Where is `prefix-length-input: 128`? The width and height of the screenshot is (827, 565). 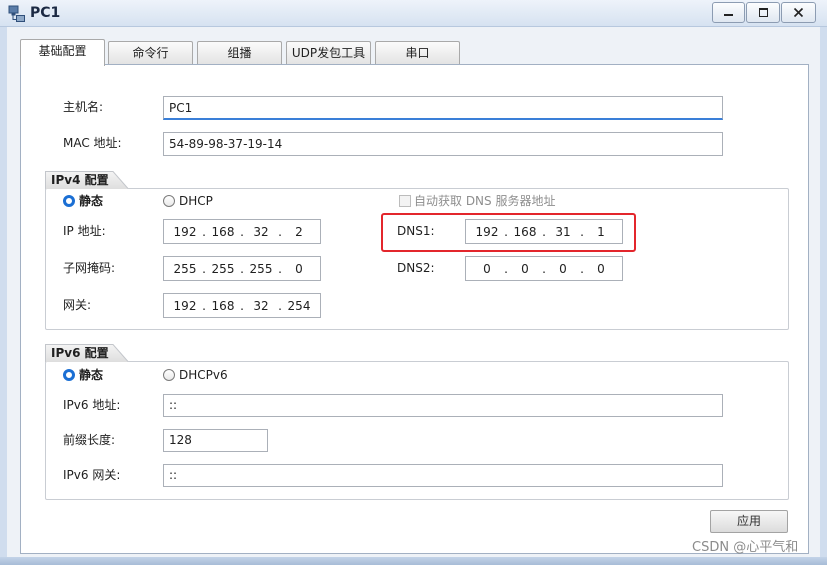
prefix-length-input: 128 is located at coordinates (215, 440).